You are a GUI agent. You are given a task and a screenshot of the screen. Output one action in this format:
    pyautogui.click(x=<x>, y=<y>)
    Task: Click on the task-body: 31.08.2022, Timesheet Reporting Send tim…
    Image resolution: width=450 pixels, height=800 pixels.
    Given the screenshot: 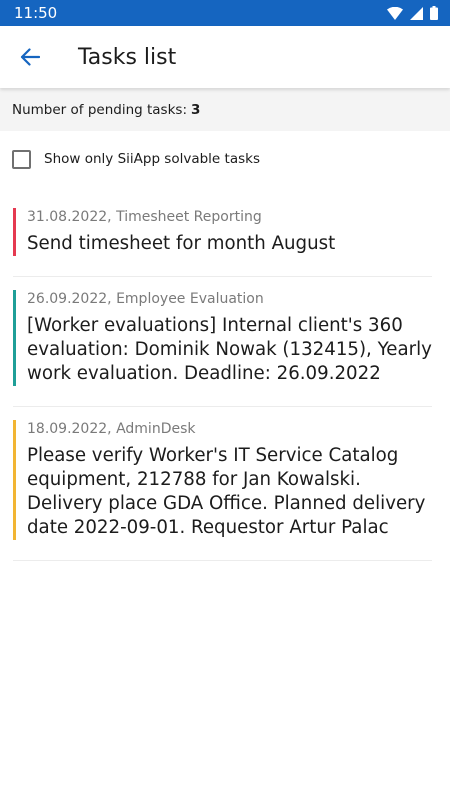 What is the action you would take?
    pyautogui.click(x=229, y=232)
    